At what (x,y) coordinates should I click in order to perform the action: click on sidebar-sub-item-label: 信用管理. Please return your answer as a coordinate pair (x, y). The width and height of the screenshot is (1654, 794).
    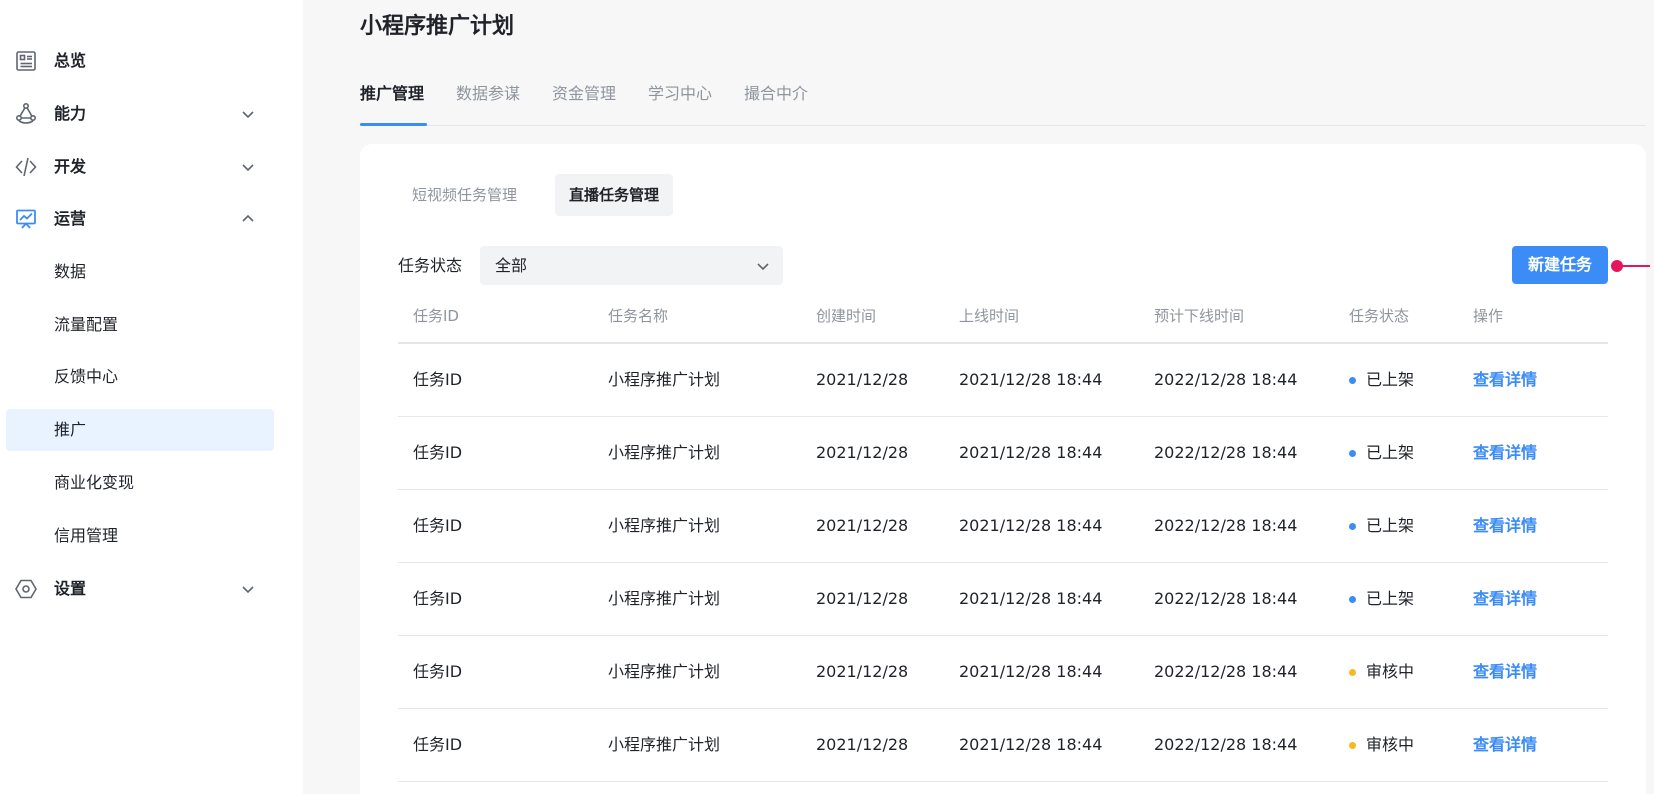
    Looking at the image, I should click on (86, 535).